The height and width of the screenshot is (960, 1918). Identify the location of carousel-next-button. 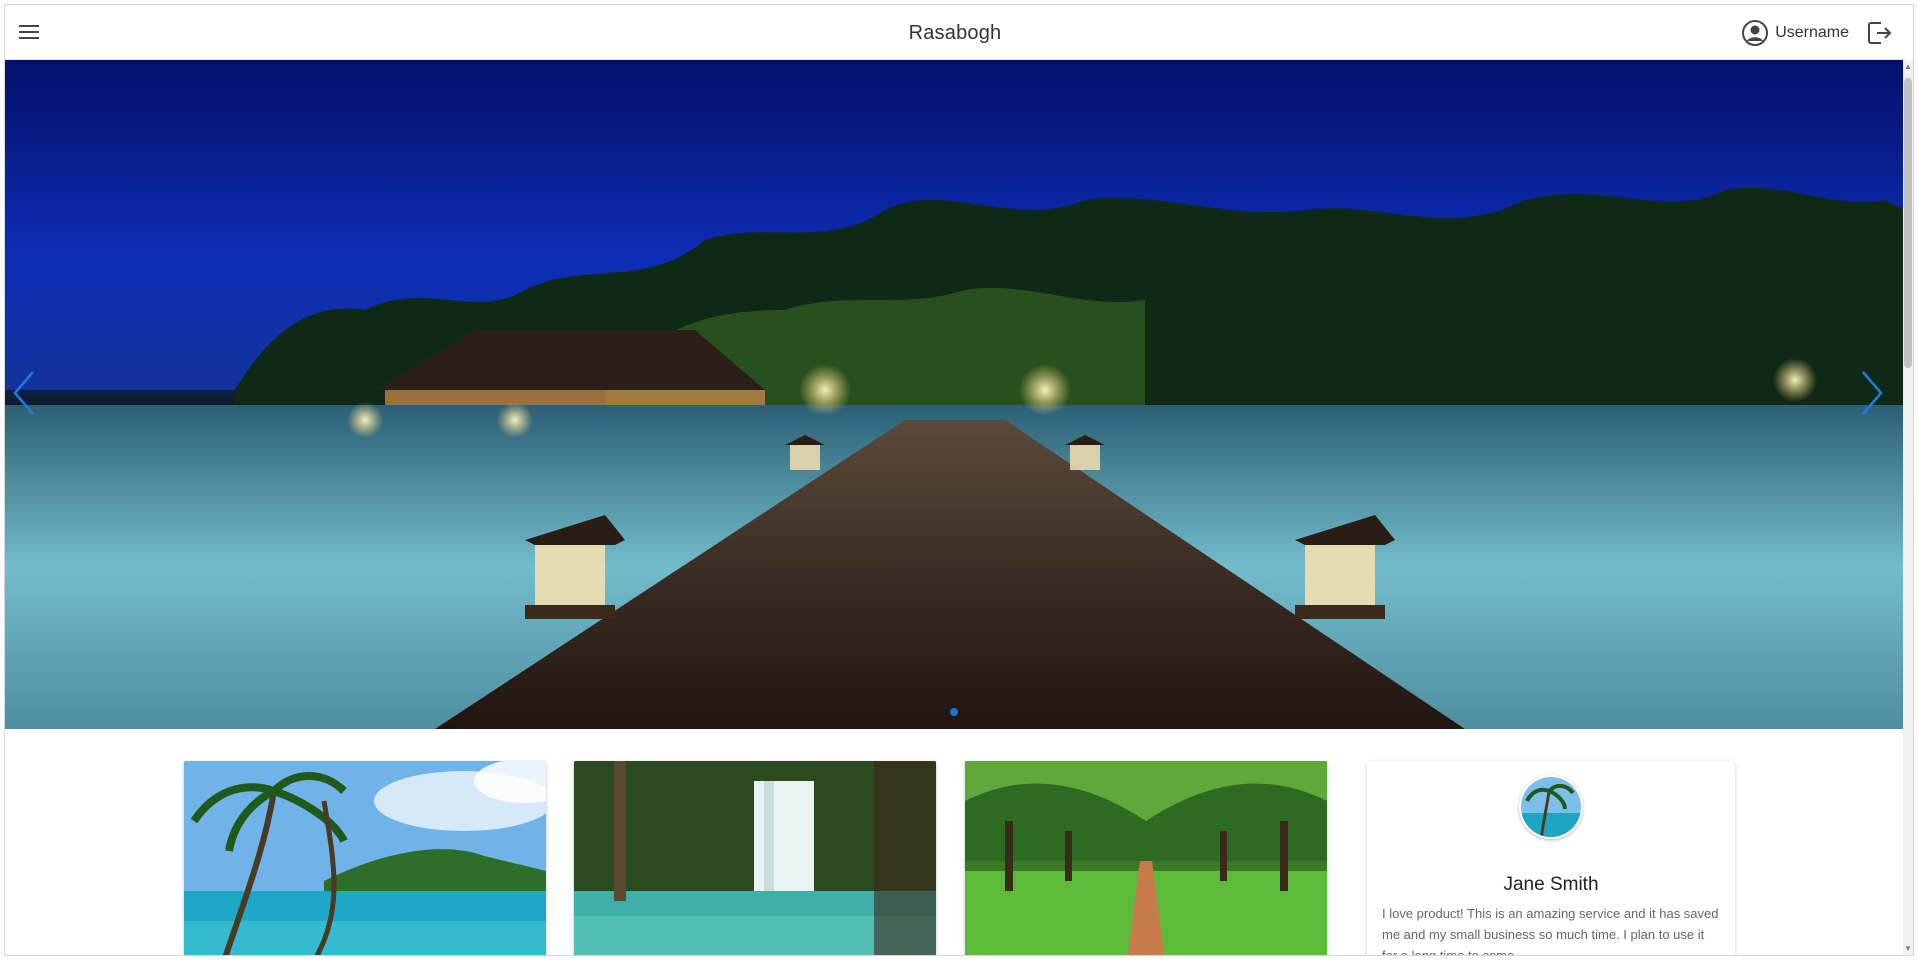
(1879, 400).